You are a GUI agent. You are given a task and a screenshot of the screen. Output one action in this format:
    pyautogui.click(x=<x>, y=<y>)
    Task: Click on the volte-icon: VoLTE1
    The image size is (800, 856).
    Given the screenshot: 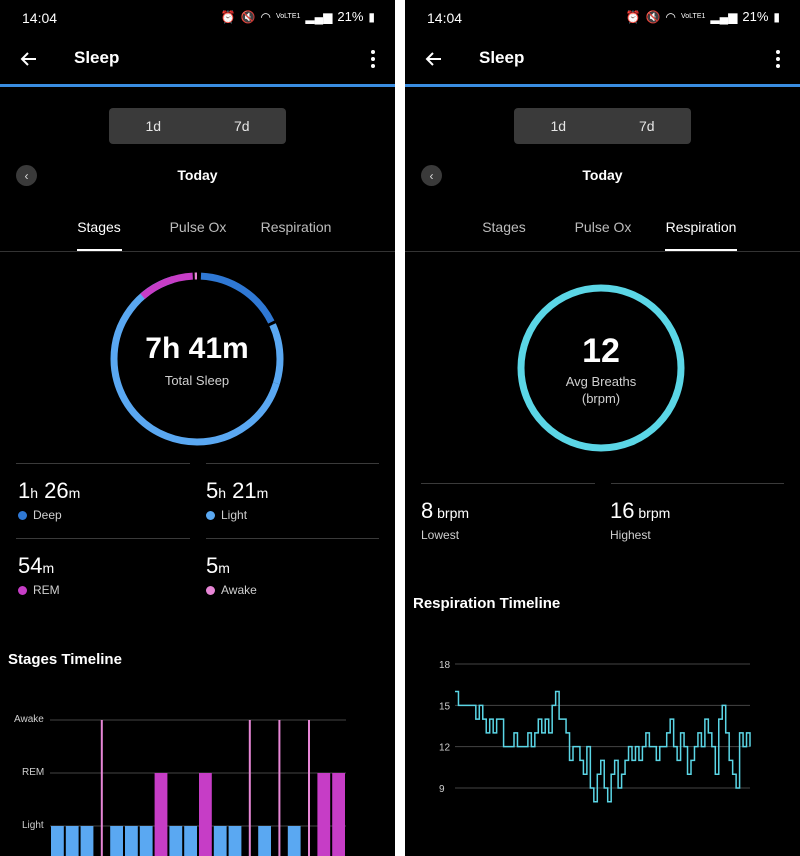 What is the action you would take?
    pyautogui.click(x=288, y=16)
    